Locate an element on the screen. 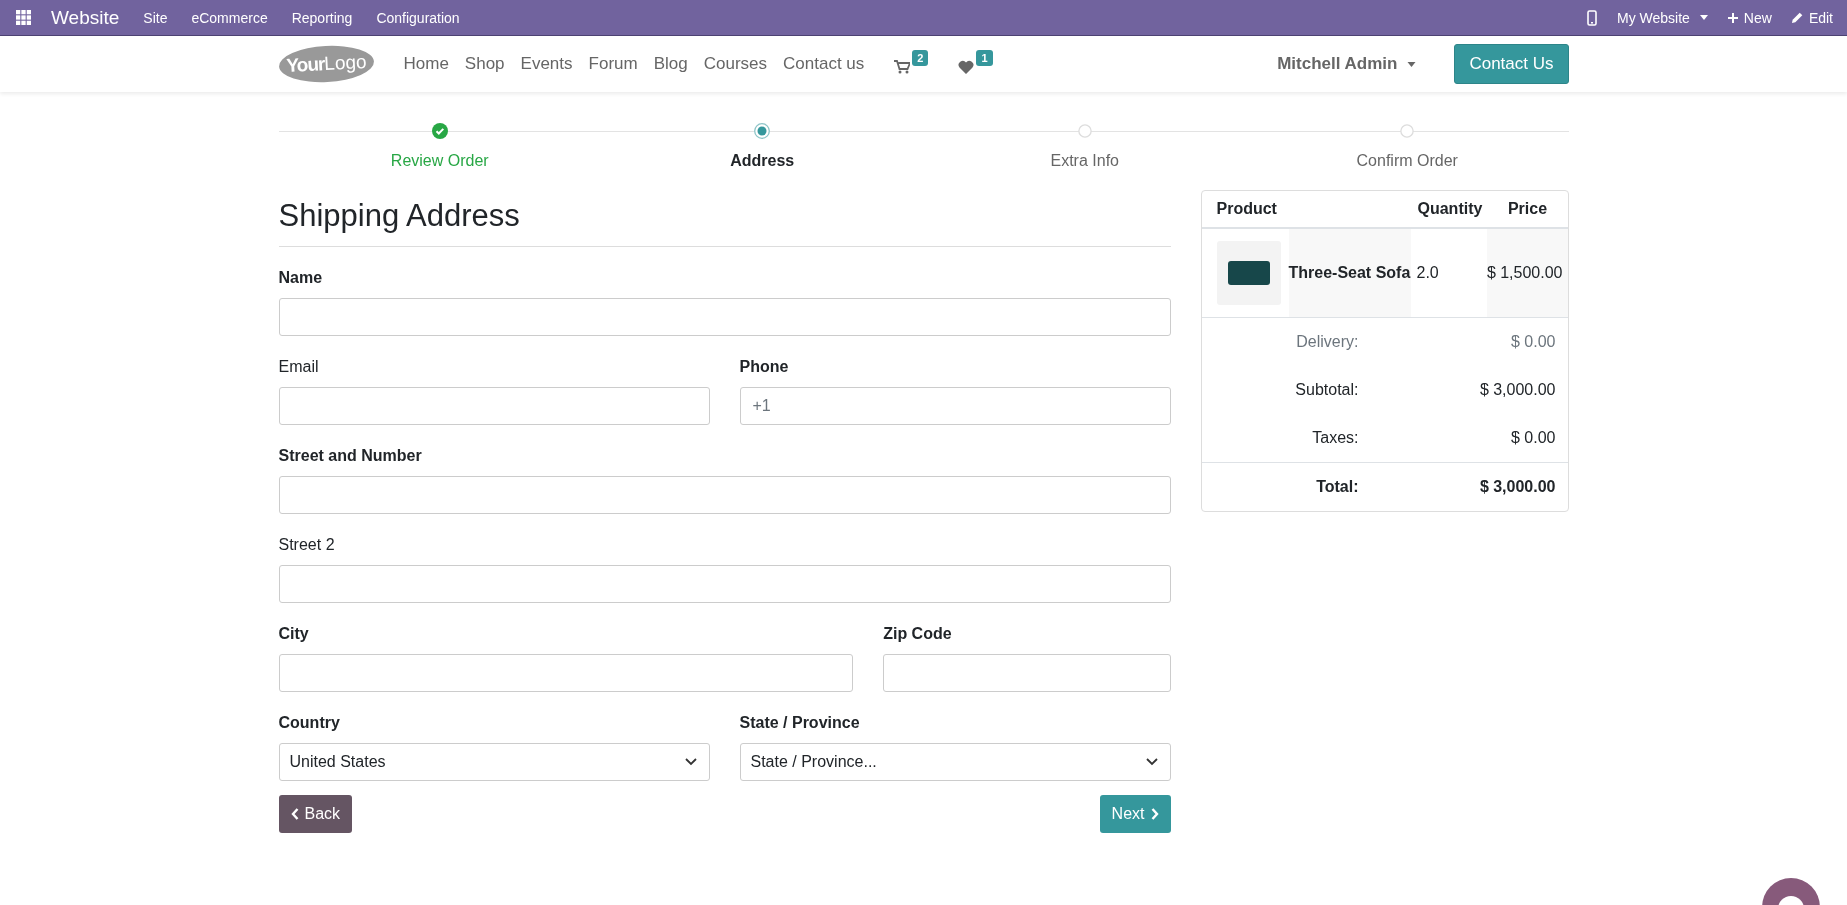  field-label: Street and Number is located at coordinates (350, 456).